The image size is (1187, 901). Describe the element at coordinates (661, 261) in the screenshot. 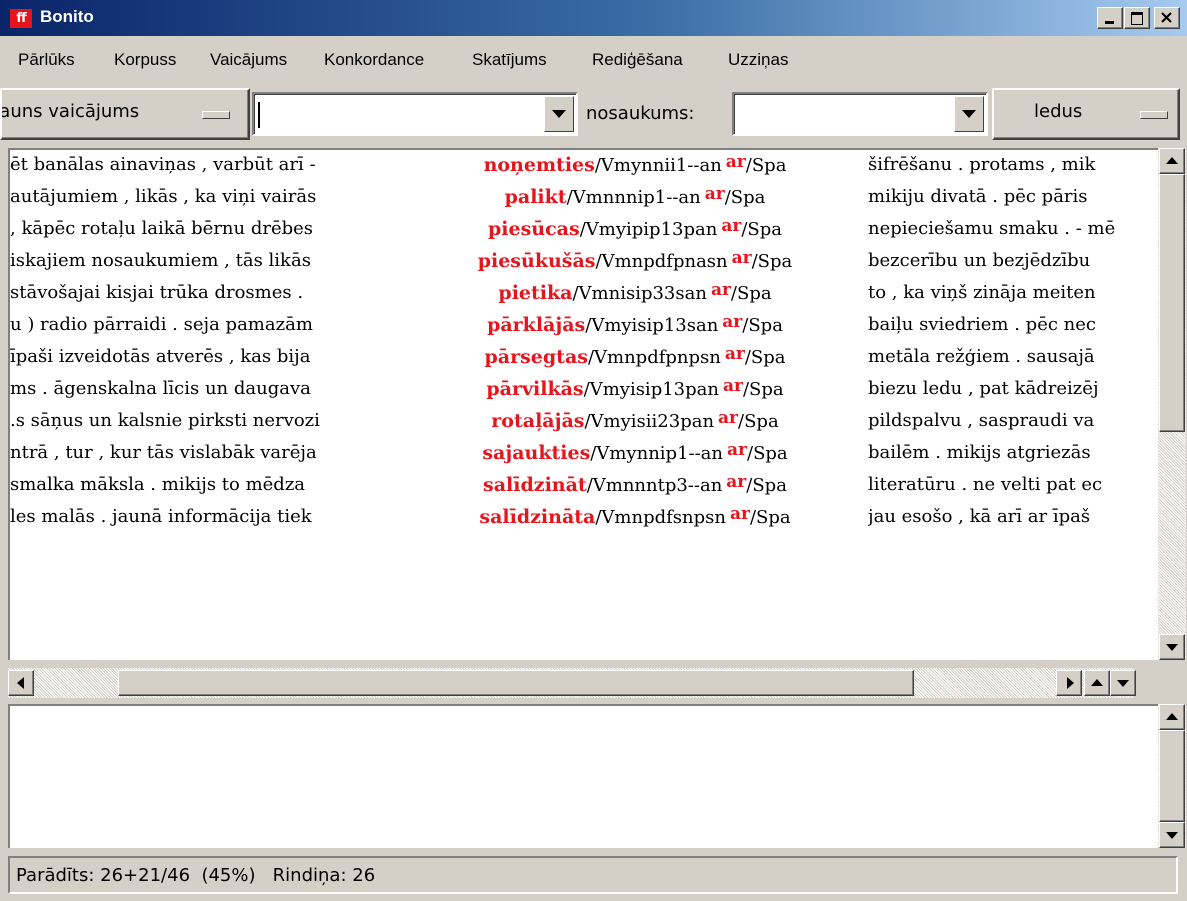

I see `keyword-tag: /Vmnpdfpnasn` at that location.